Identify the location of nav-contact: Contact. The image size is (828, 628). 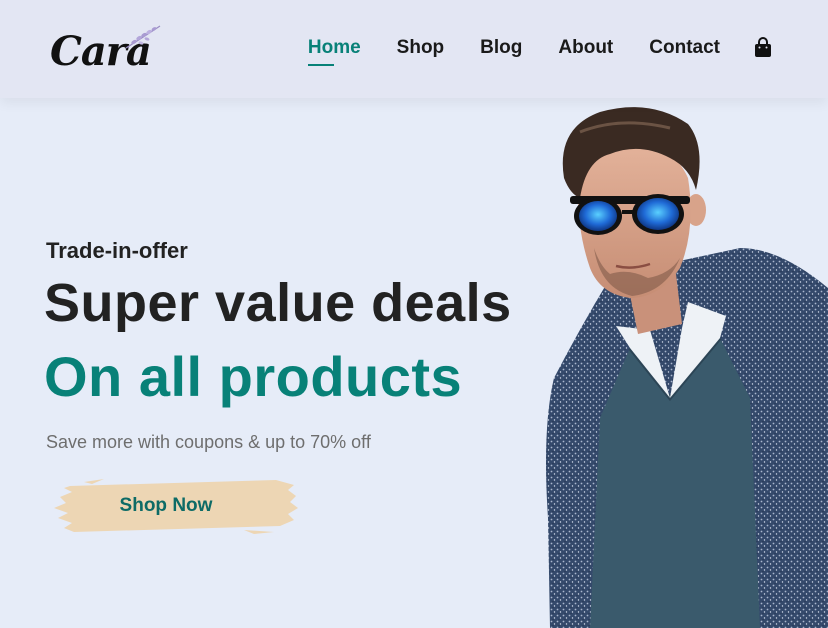
(684, 48).